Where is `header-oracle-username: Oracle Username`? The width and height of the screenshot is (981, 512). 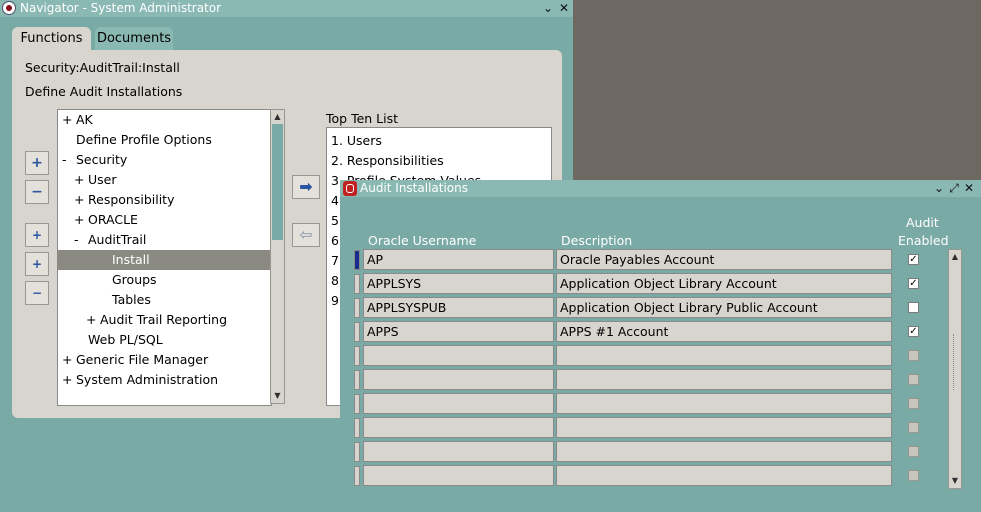 header-oracle-username: Oracle Username is located at coordinates (422, 240).